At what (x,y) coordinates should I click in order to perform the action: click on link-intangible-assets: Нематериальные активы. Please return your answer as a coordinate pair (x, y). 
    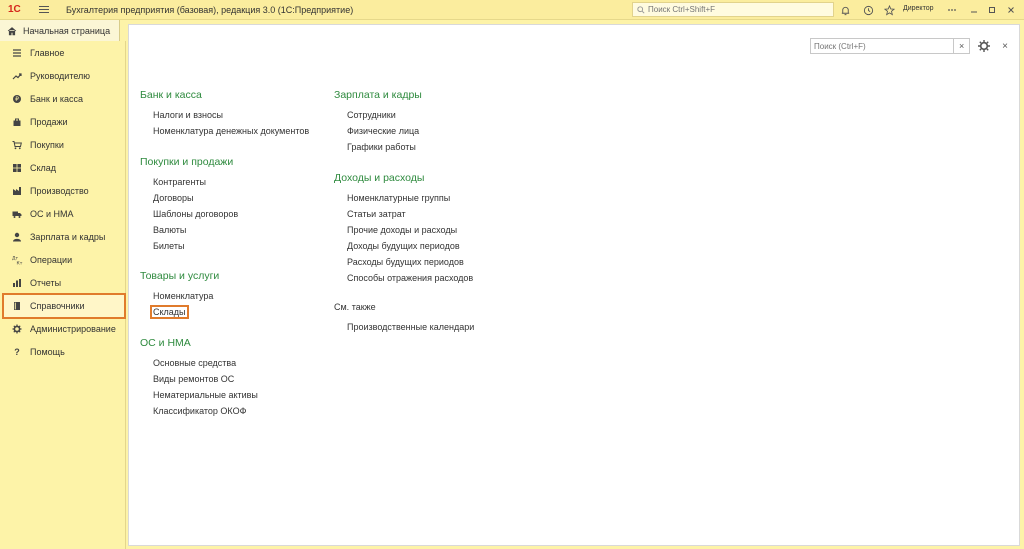
    Looking at the image, I should click on (205, 395).